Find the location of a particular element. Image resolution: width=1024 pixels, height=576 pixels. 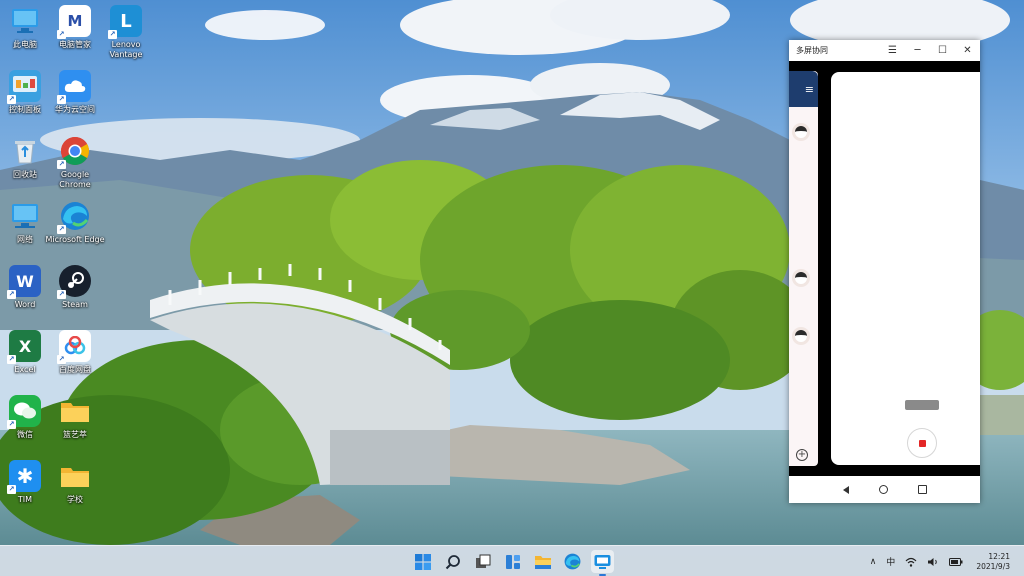

window-title: 多屏协同 is located at coordinates (812, 50).